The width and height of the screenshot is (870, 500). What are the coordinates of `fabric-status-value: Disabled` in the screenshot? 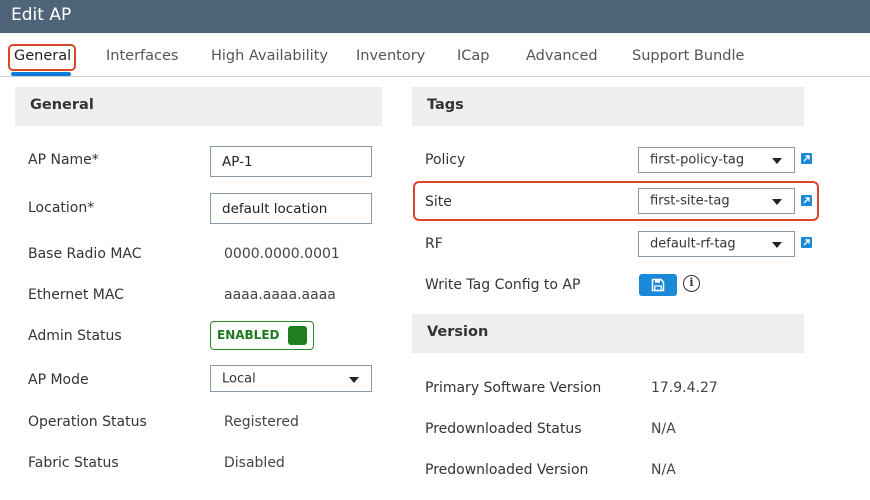 It's located at (254, 463).